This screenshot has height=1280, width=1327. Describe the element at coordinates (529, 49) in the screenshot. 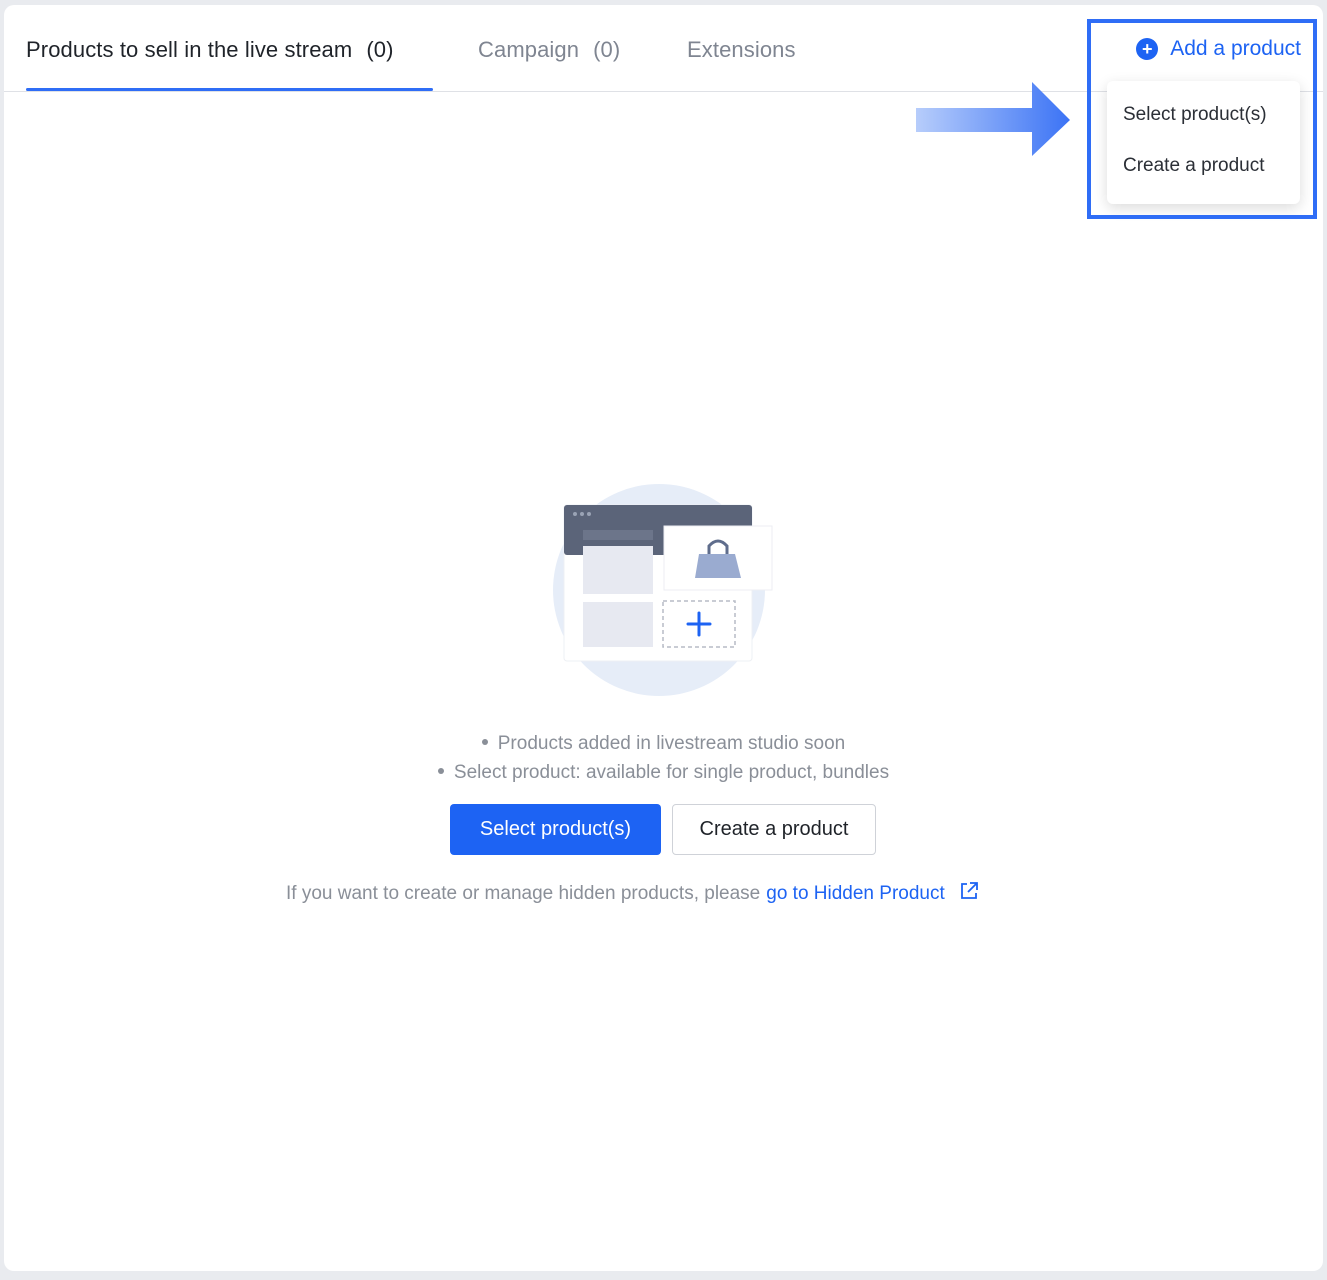

I see `tab-campaign-label: Campaign` at that location.